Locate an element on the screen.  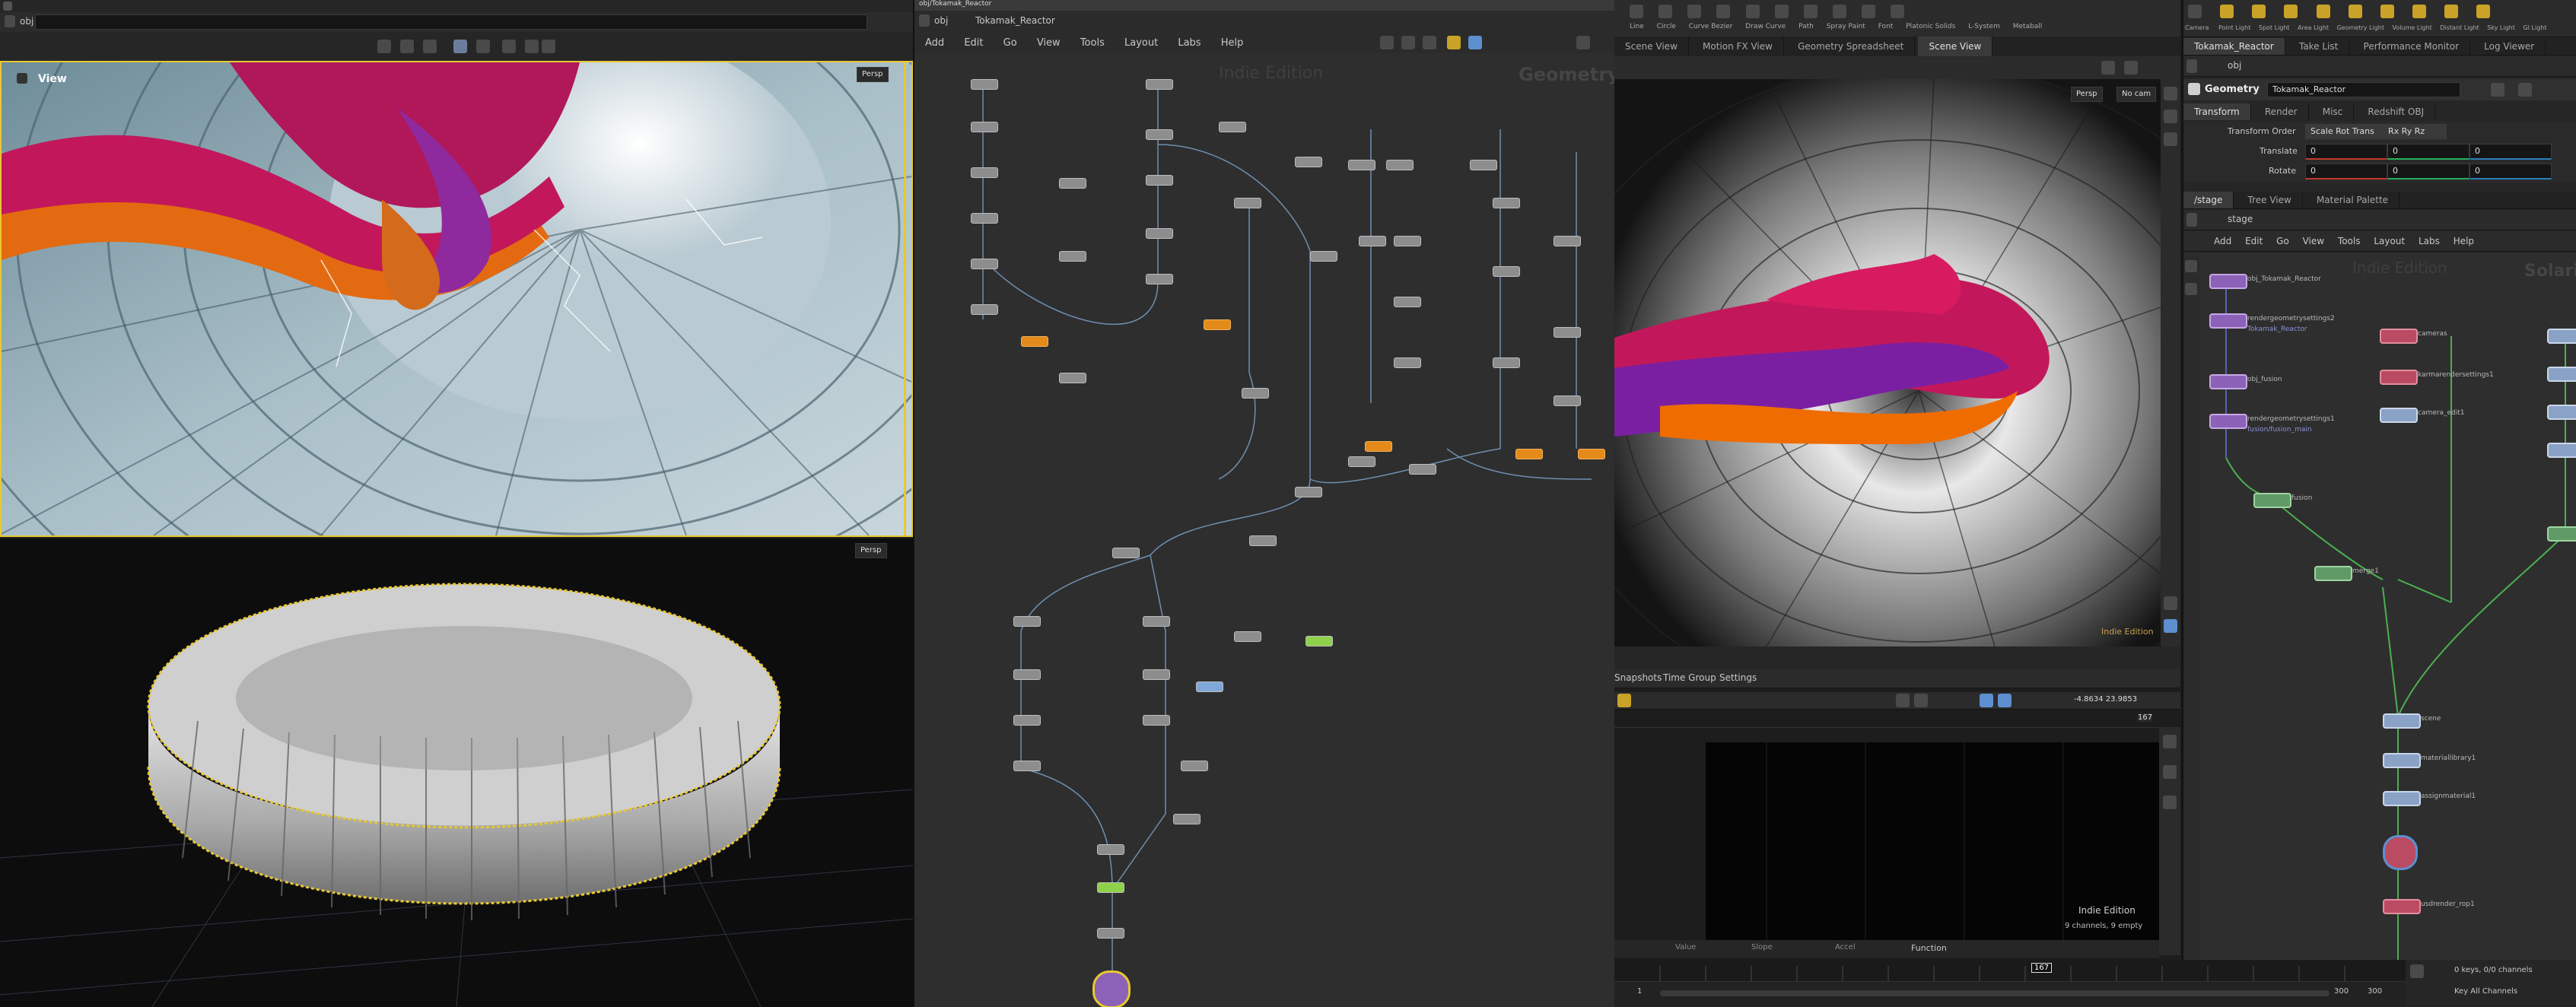
rot-order-select: Rx Ry Rz is located at coordinates (2415, 131).